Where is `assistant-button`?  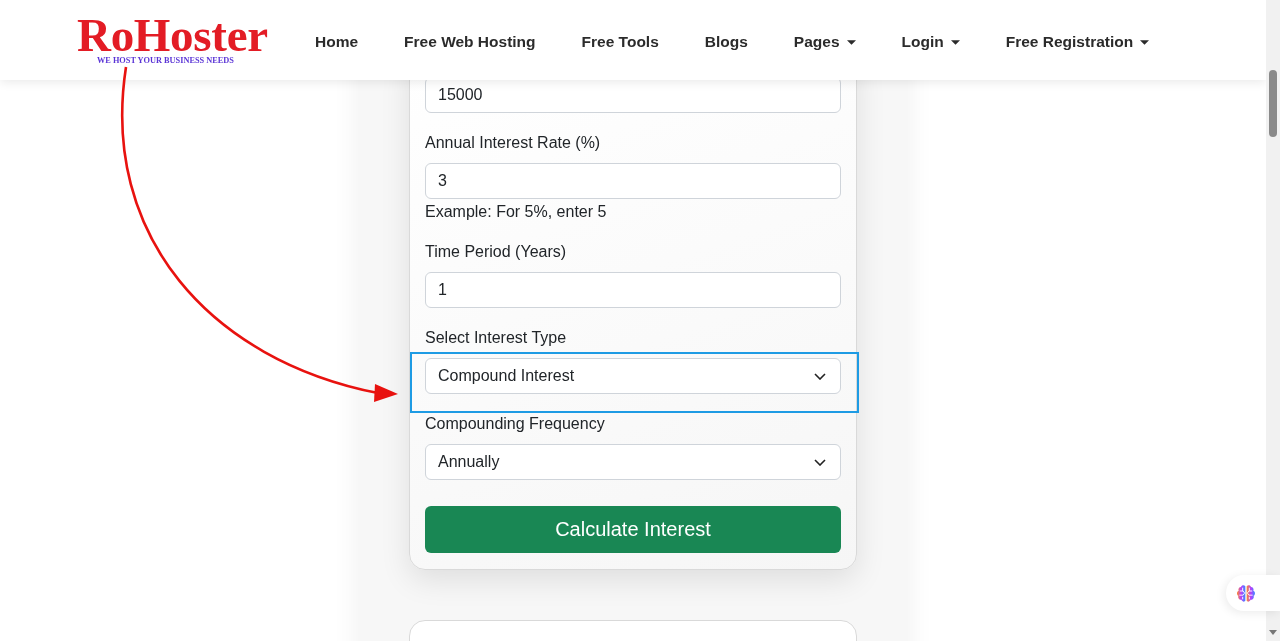 assistant-button is located at coordinates (1253, 593).